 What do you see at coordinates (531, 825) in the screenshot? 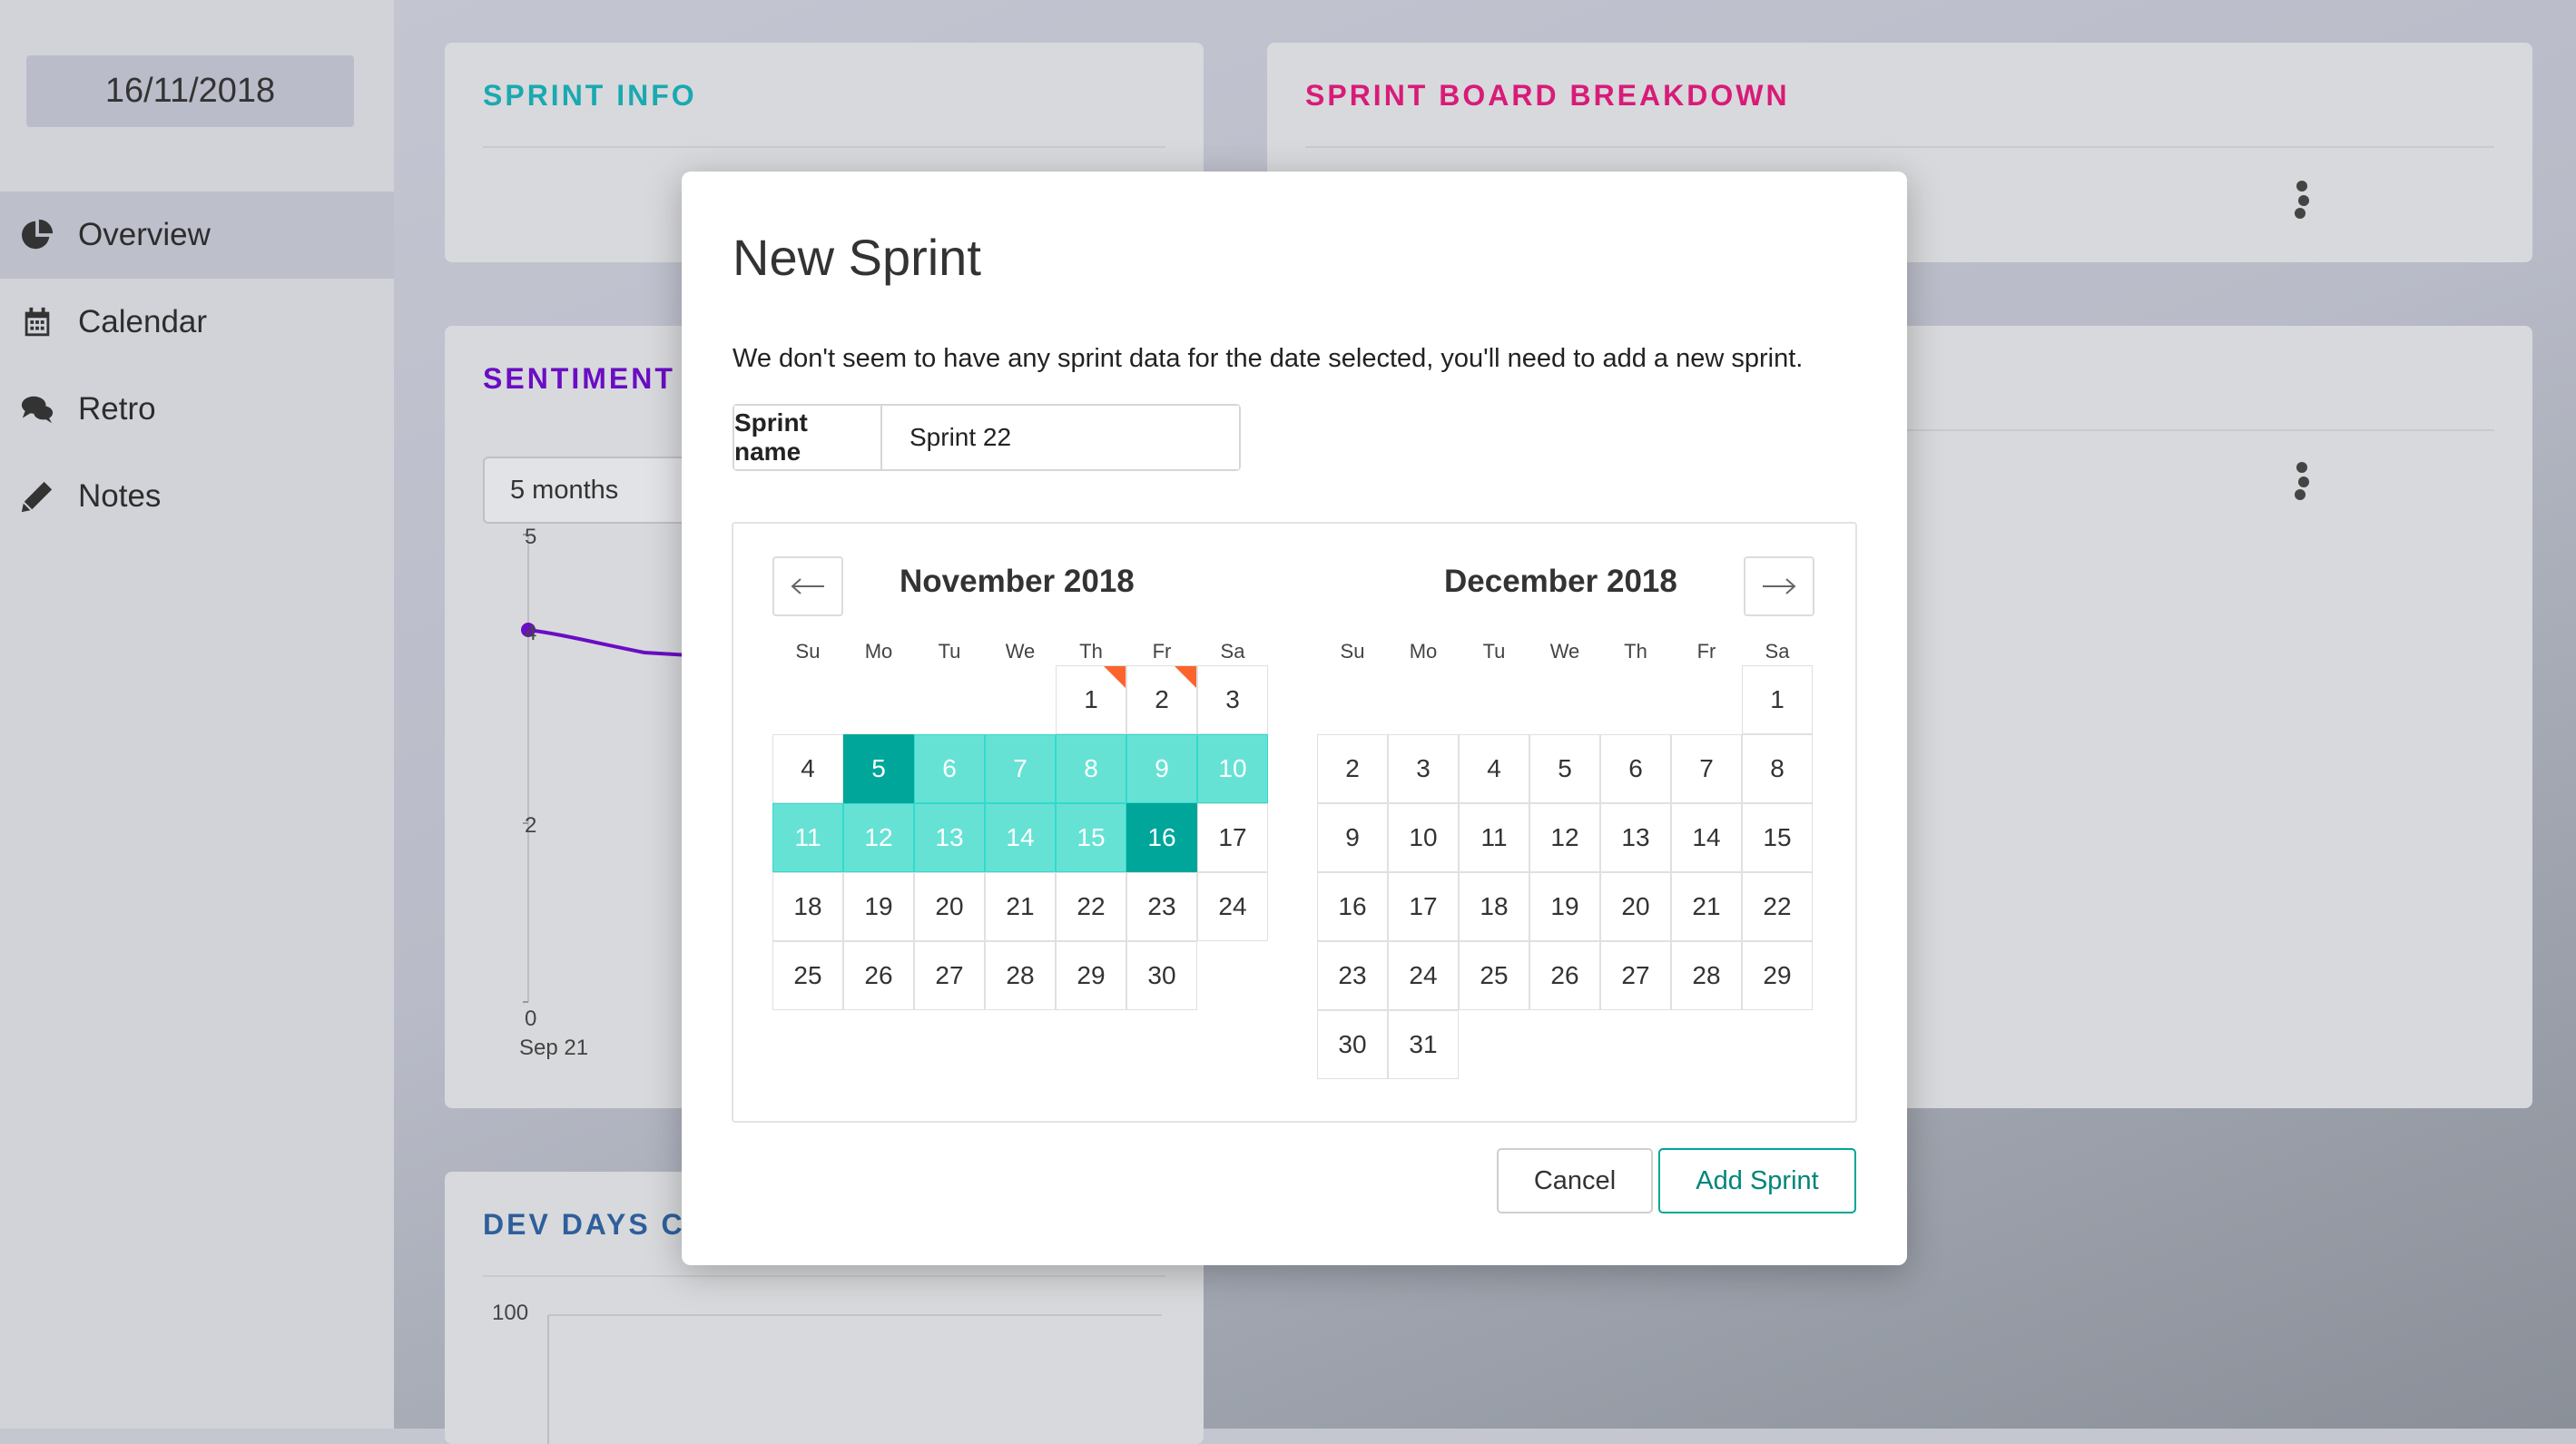
I see `y-tick-label: 2` at bounding box center [531, 825].